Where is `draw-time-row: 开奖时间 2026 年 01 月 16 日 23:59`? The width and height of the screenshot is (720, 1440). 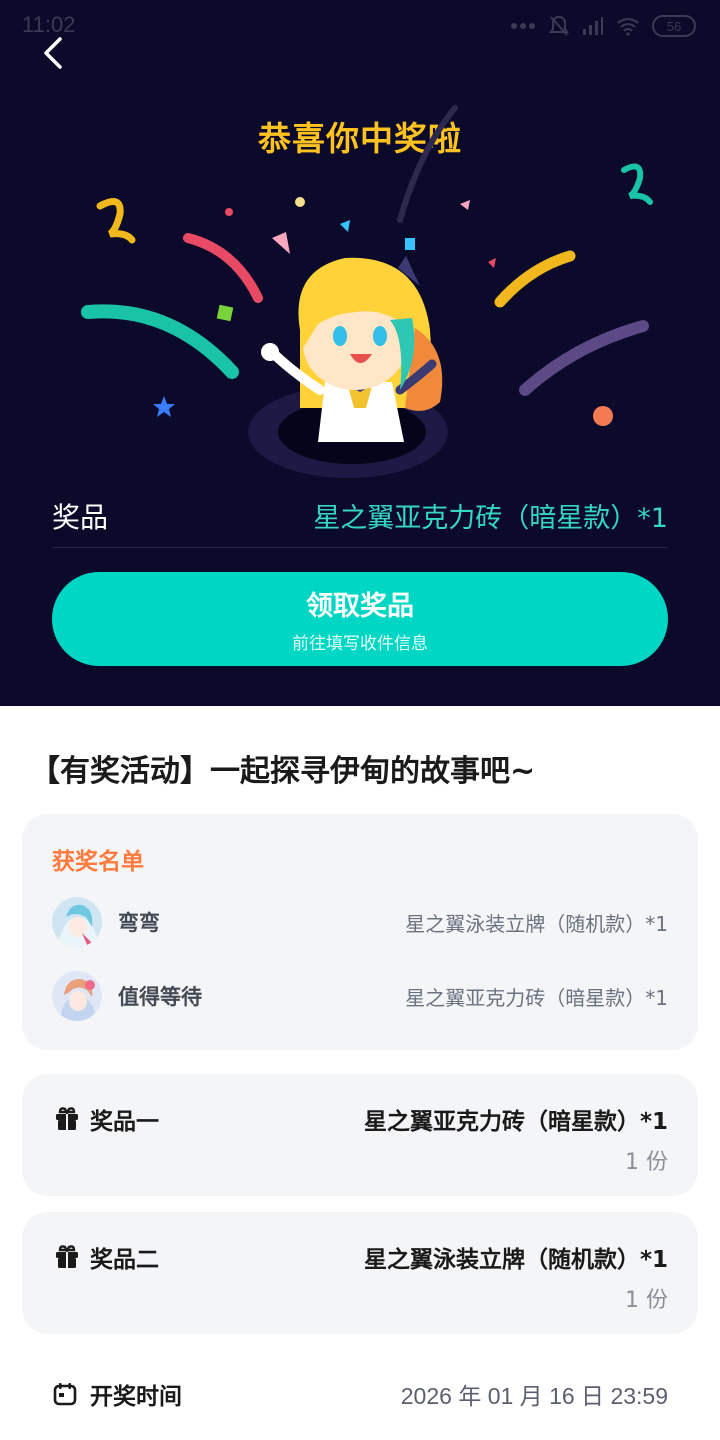 draw-time-row: 开奖时间 2026 年 01 月 16 日 23:59 is located at coordinates (360, 1394).